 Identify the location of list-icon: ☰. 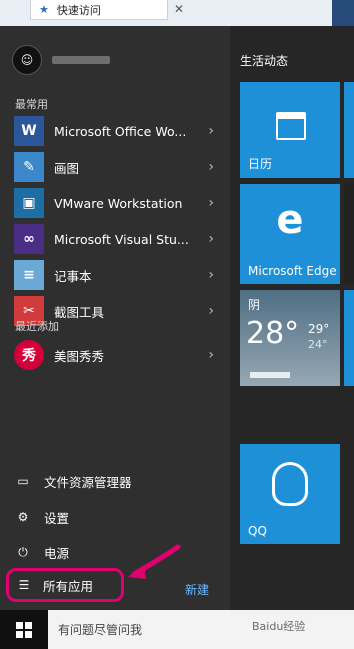
(24, 585).